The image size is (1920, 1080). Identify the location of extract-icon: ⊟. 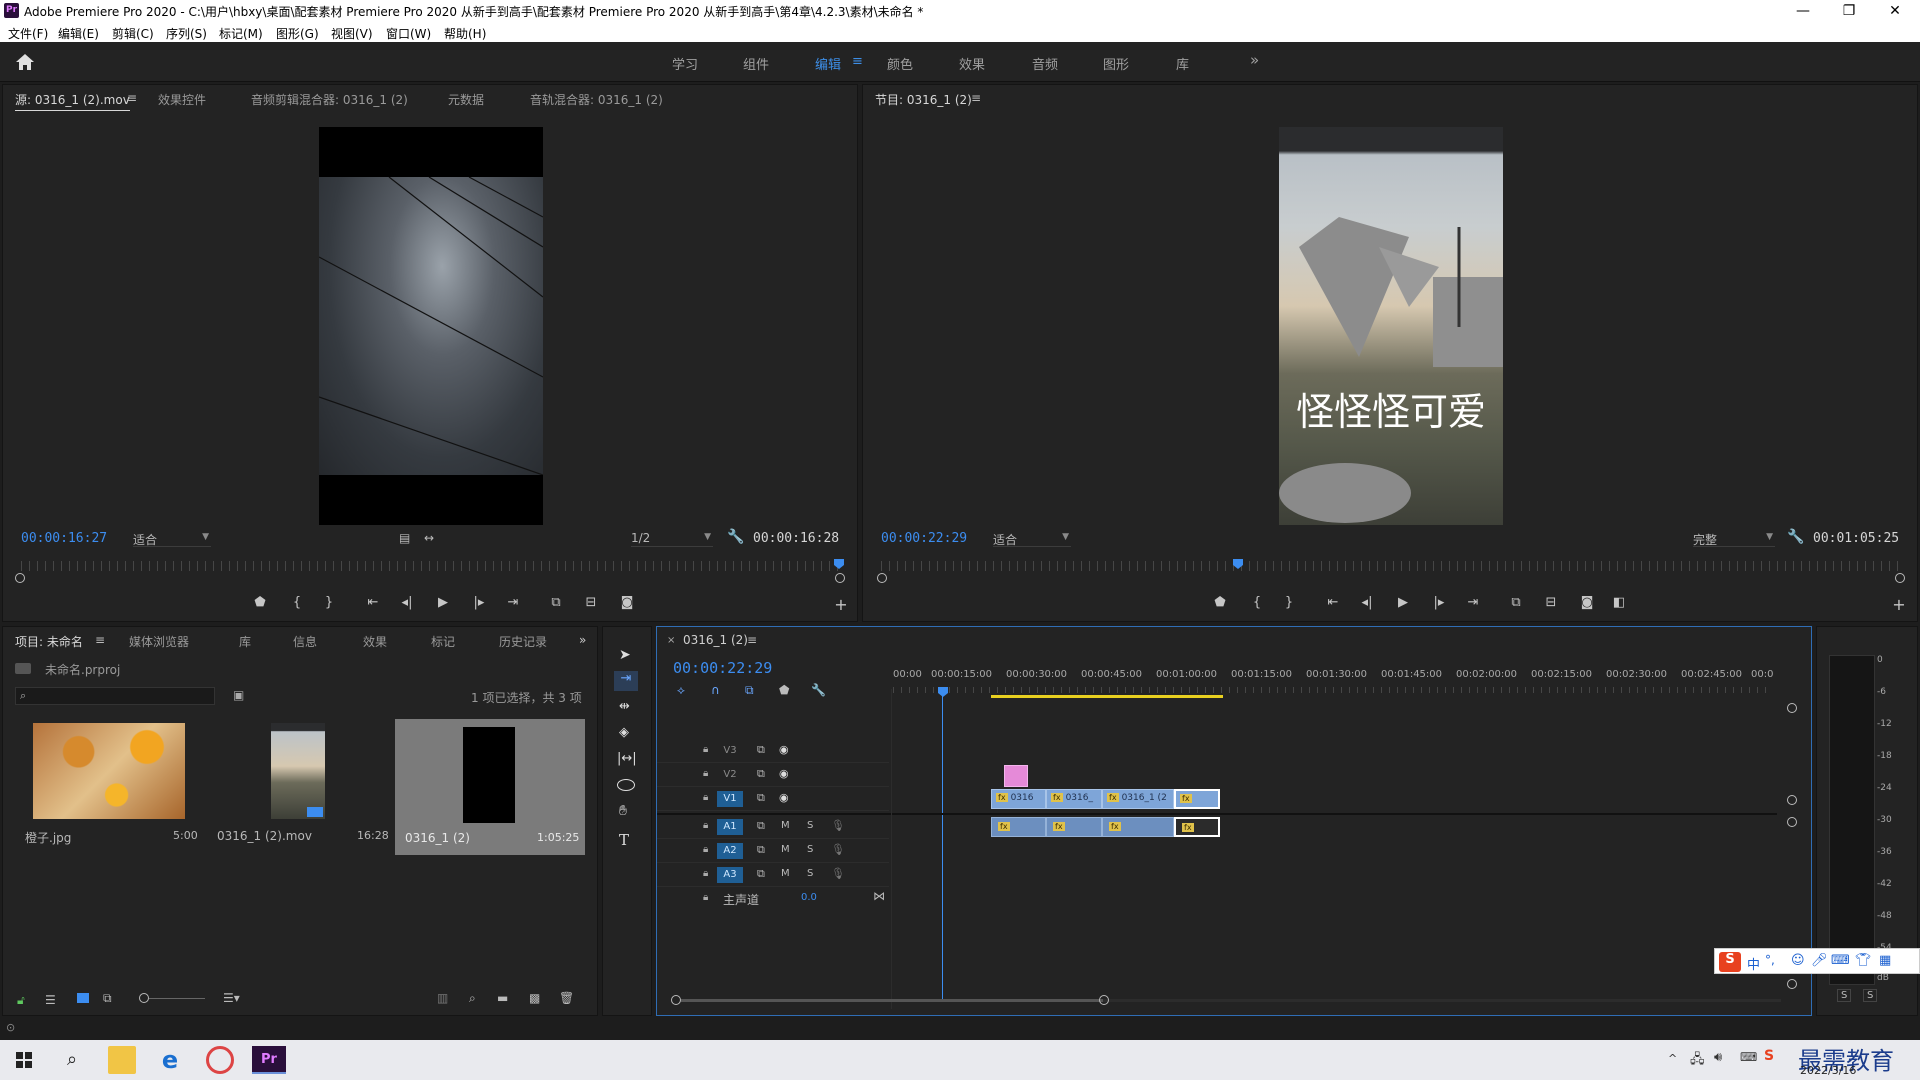
(1551, 602).